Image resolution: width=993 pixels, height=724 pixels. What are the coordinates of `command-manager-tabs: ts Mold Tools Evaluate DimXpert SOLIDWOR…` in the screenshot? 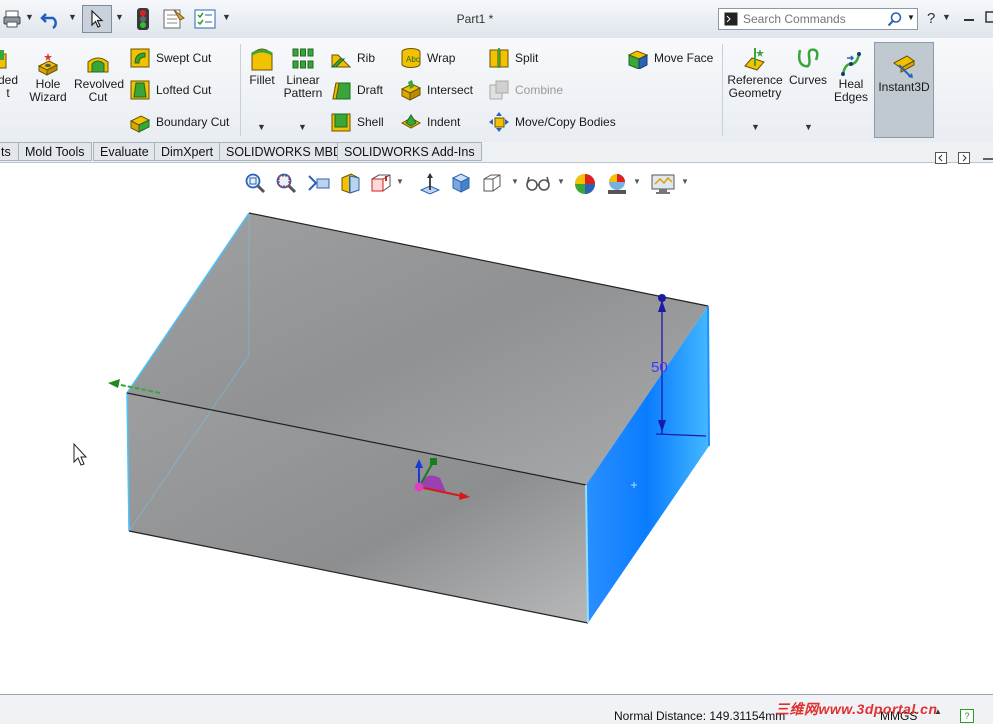 It's located at (496, 152).